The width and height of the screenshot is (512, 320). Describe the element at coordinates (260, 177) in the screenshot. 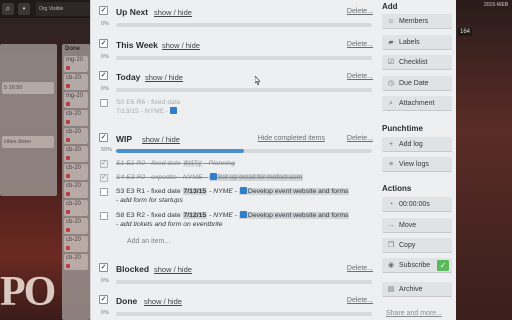

I see `card-link: Set up email for mefest.com` at that location.